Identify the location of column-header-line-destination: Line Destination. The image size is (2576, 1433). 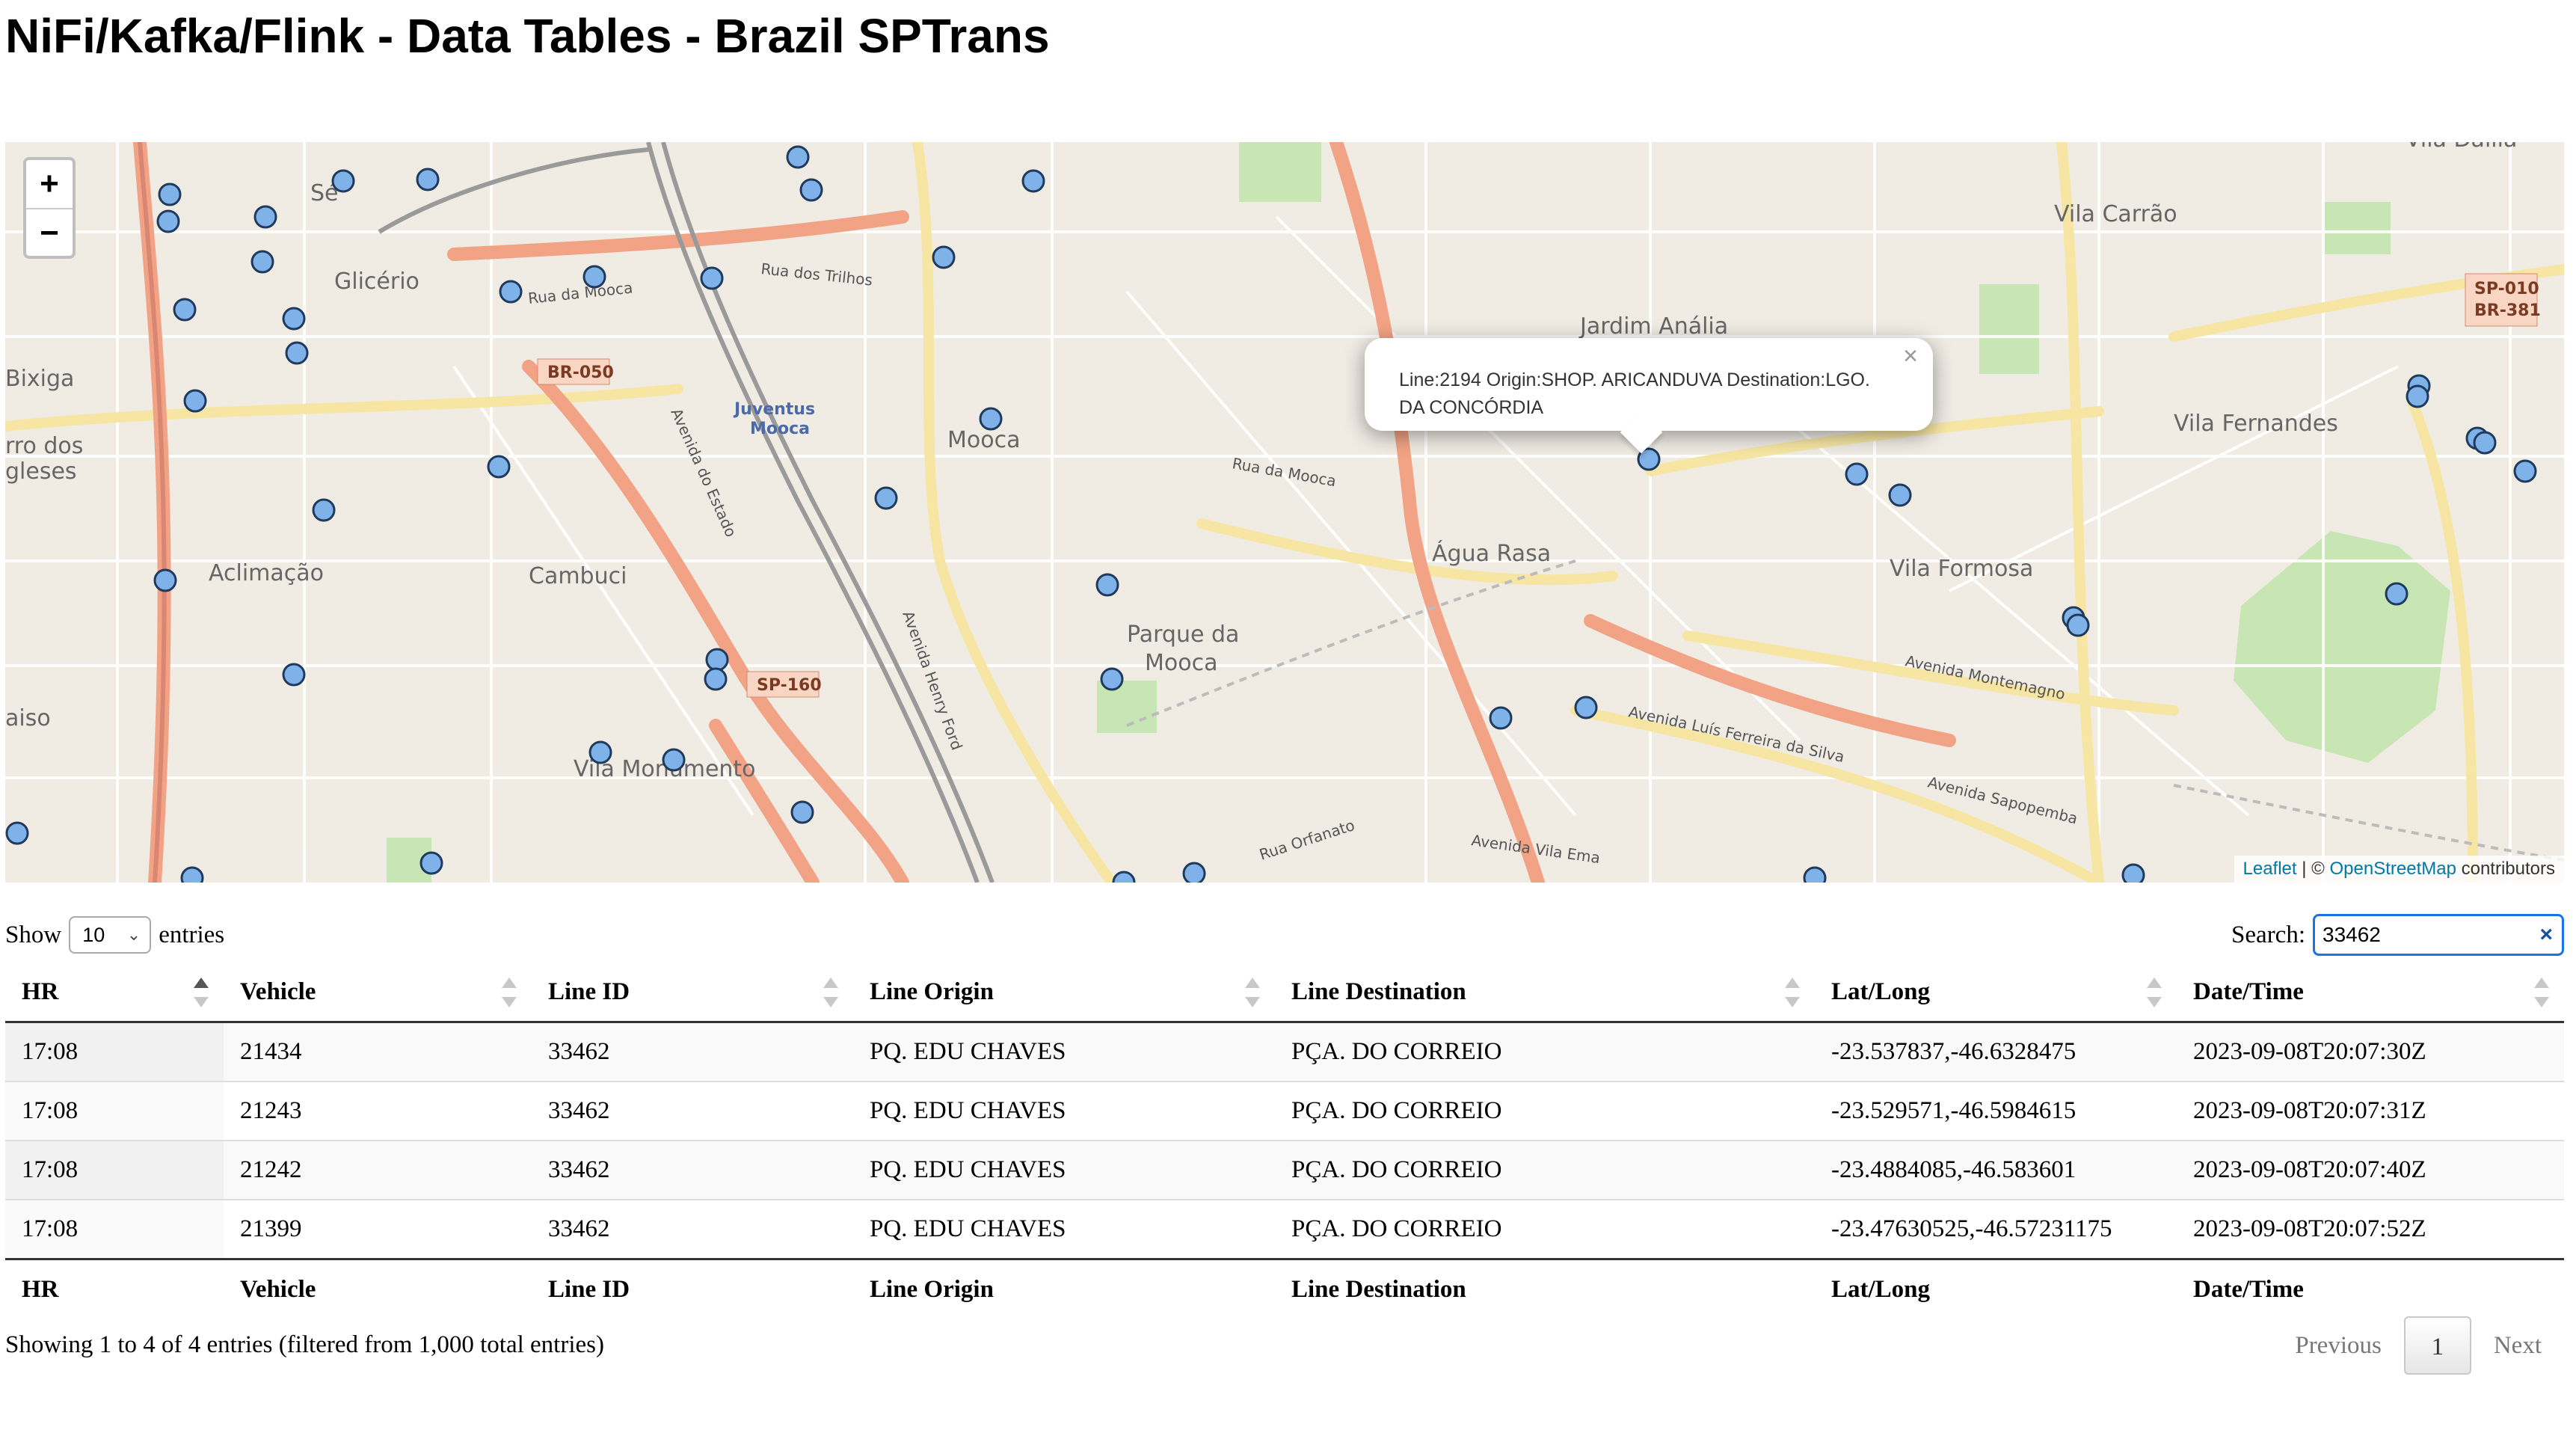
(1545, 993).